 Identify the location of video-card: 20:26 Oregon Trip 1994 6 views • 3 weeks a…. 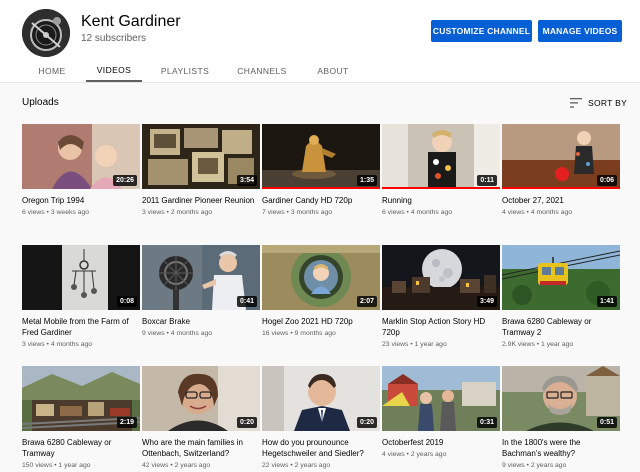
(81, 184).